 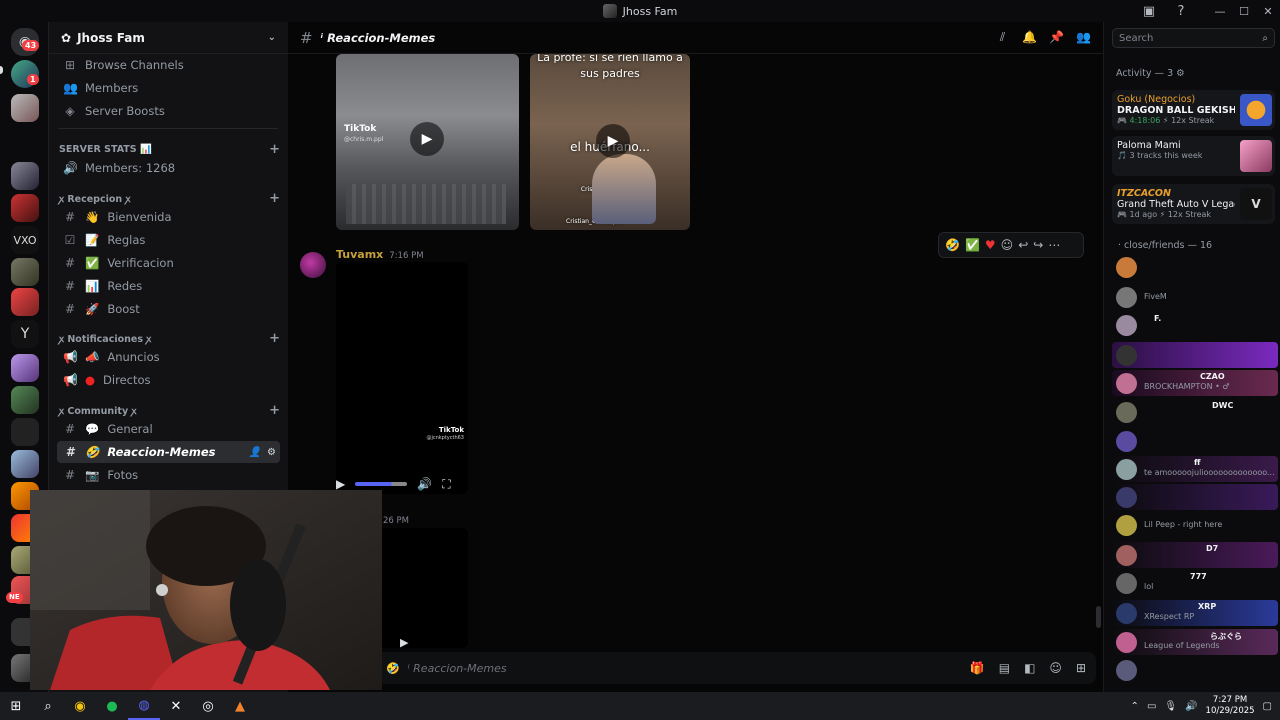 I want to click on laugh-reaction-icon: 🤣, so click(x=952, y=245).